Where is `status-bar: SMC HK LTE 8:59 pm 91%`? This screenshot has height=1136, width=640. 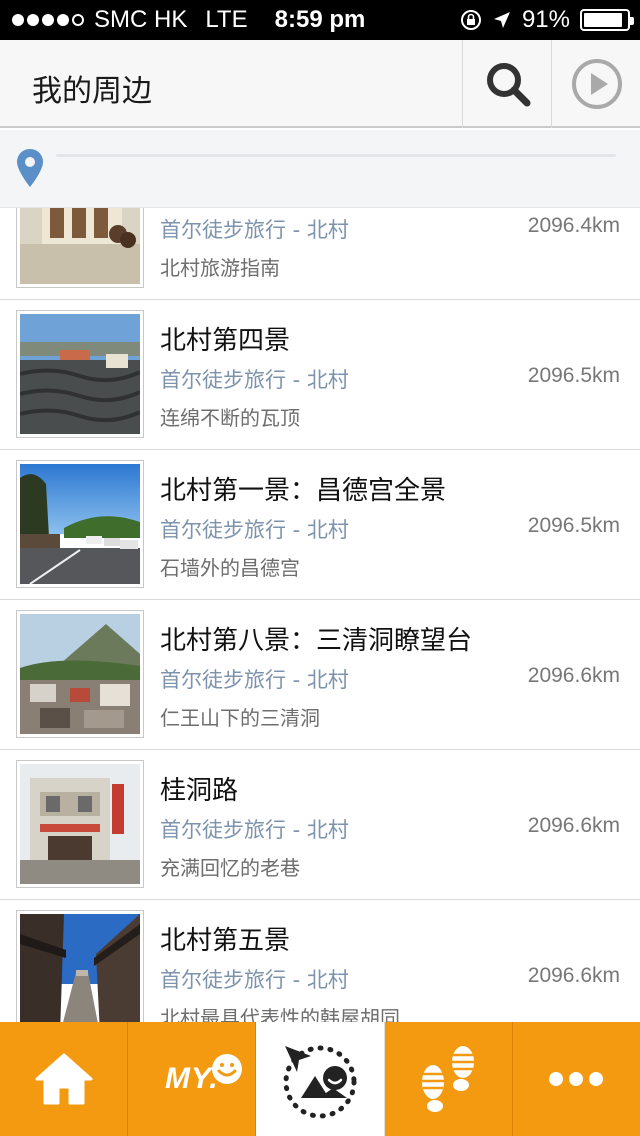
status-bar: SMC HK LTE 8:59 pm 91% is located at coordinates (320, 20).